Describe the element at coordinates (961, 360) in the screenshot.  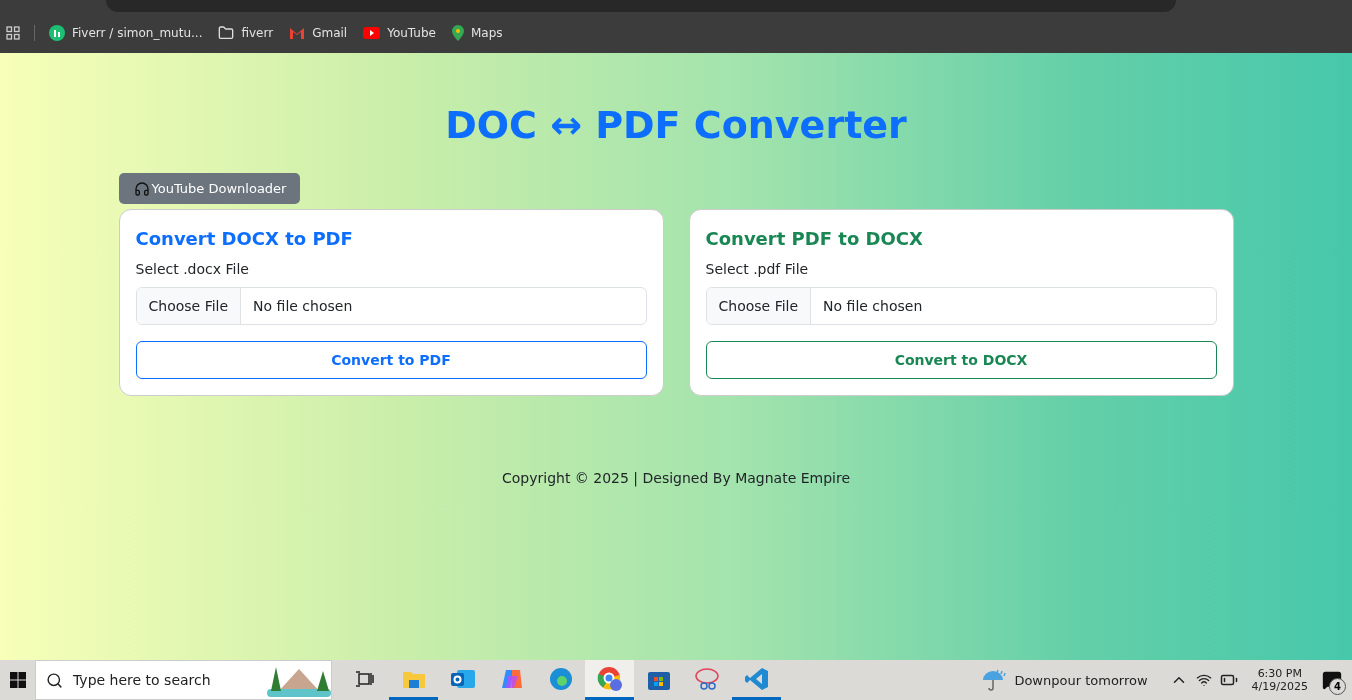
I see `convert-button: Convert to DOCX` at that location.